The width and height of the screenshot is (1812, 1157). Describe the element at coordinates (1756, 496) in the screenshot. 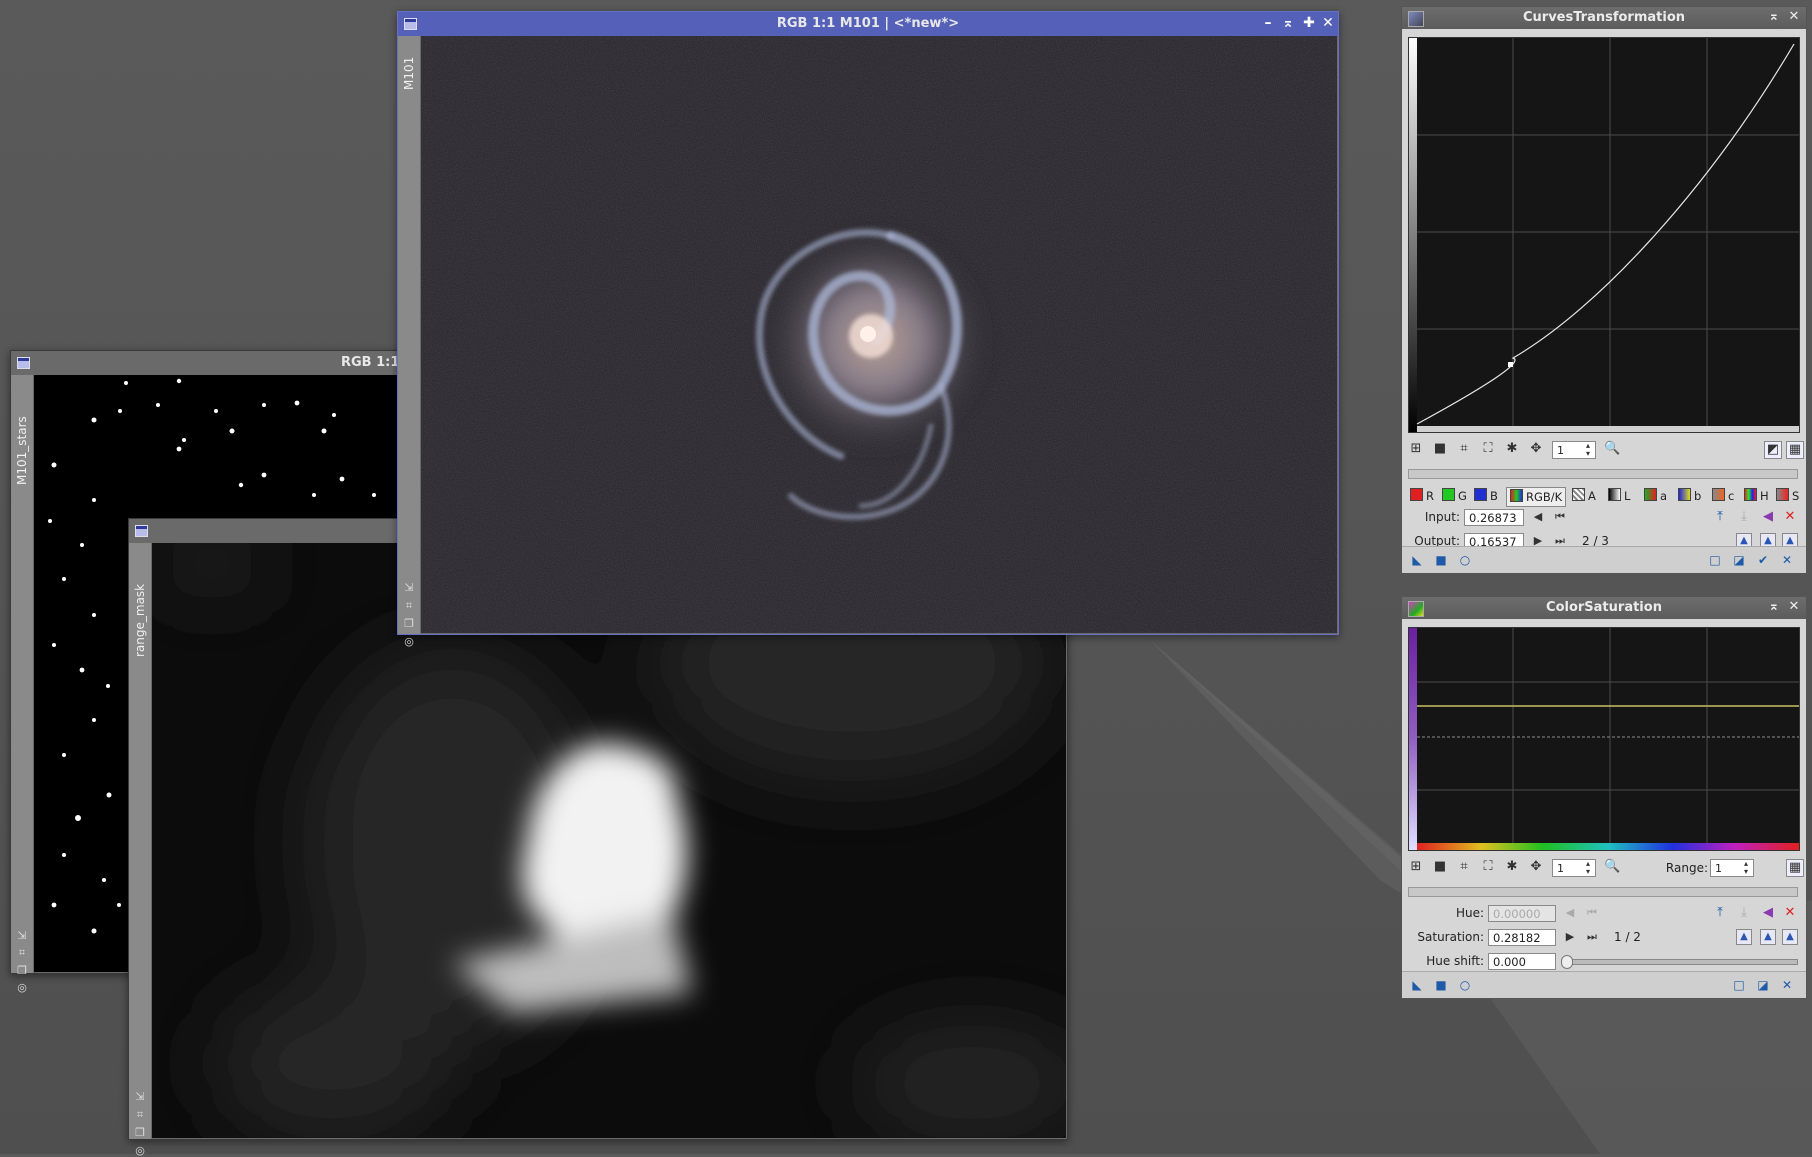

I see `channel-h: H` at that location.